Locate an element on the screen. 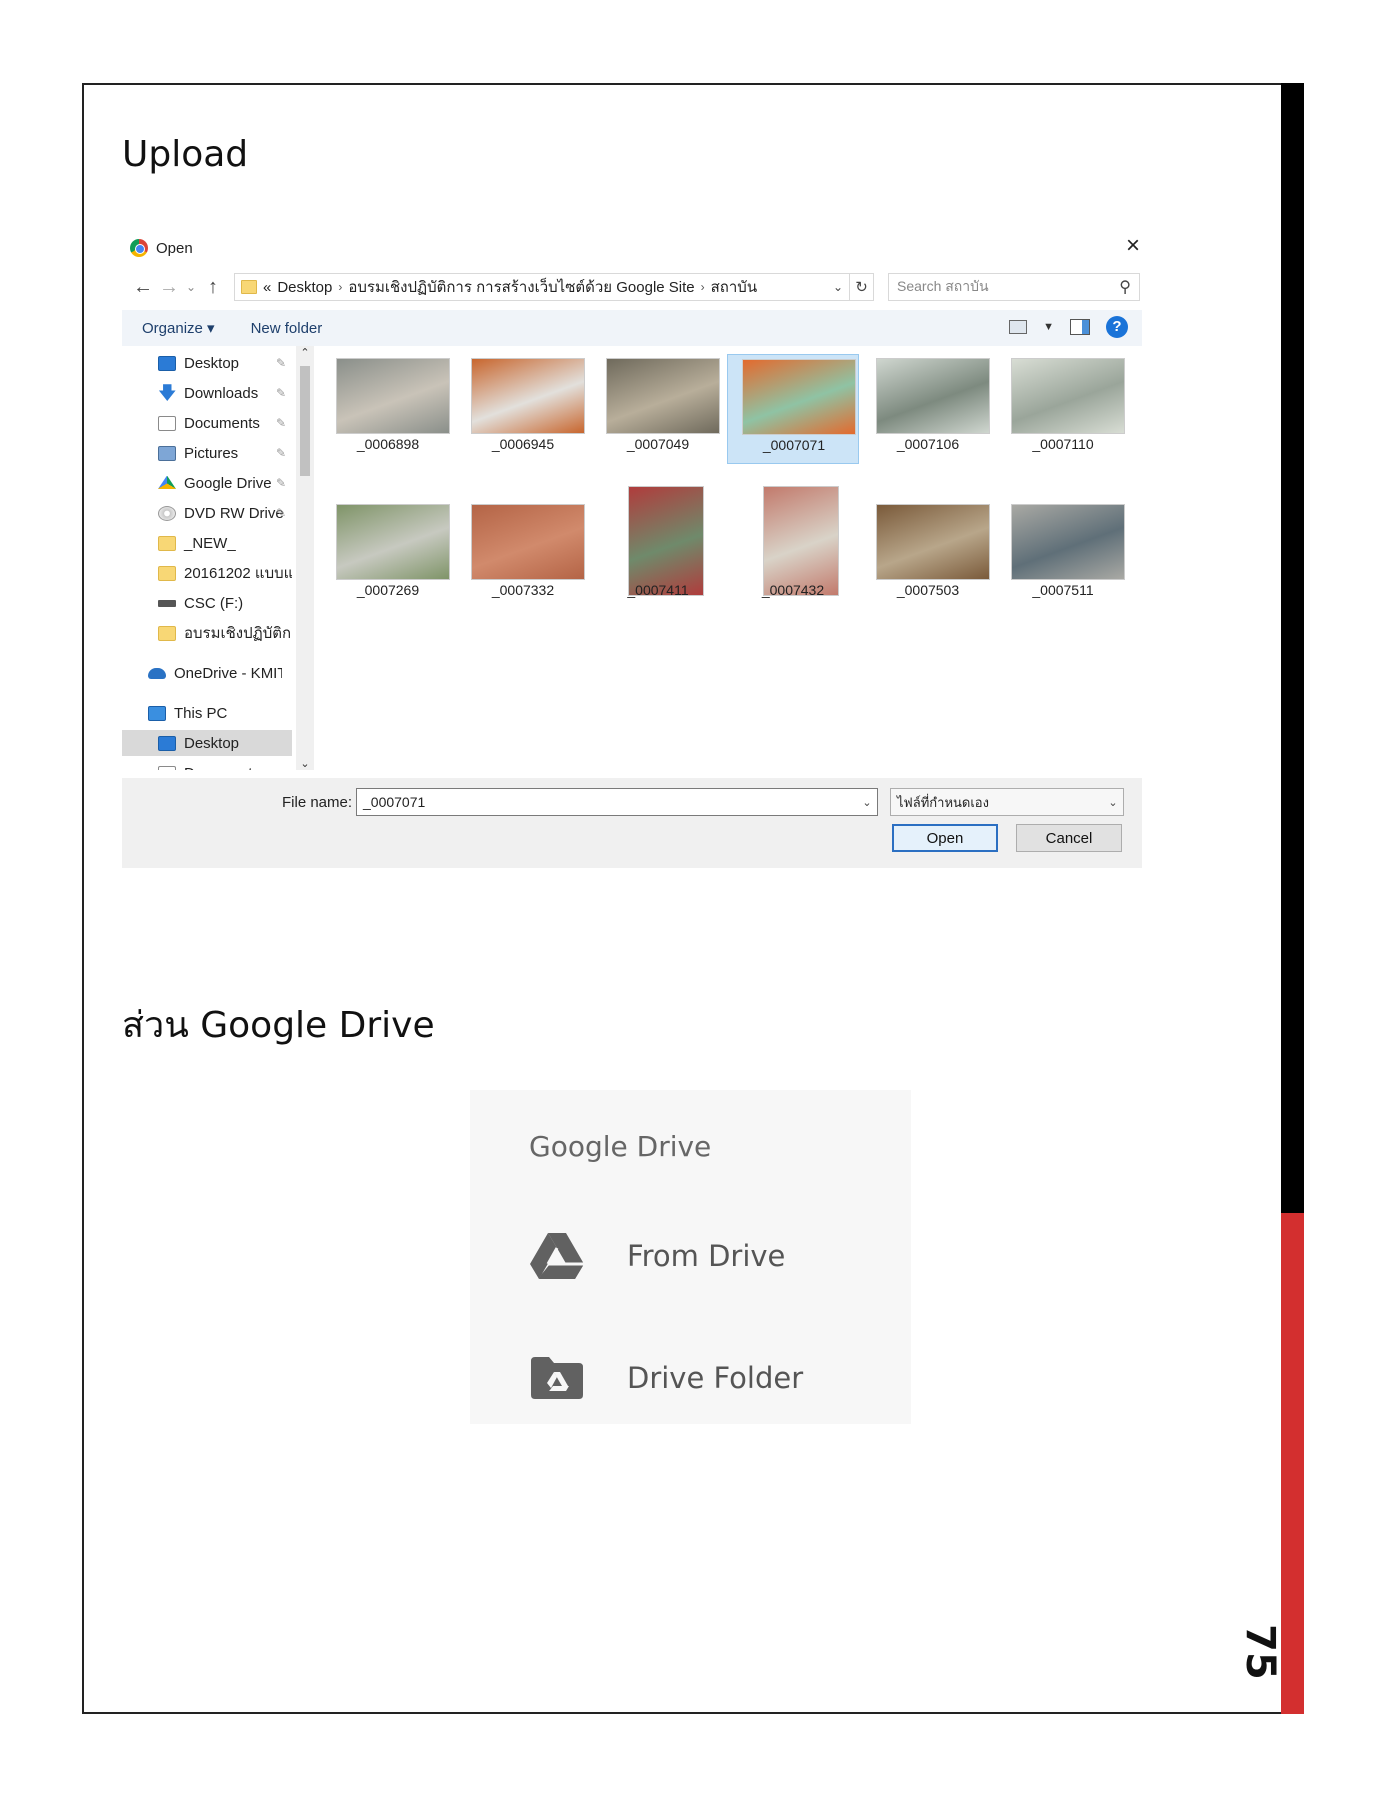 This screenshot has height=1800, width=1391. up-arrow-icon: ↑ is located at coordinates (213, 287).